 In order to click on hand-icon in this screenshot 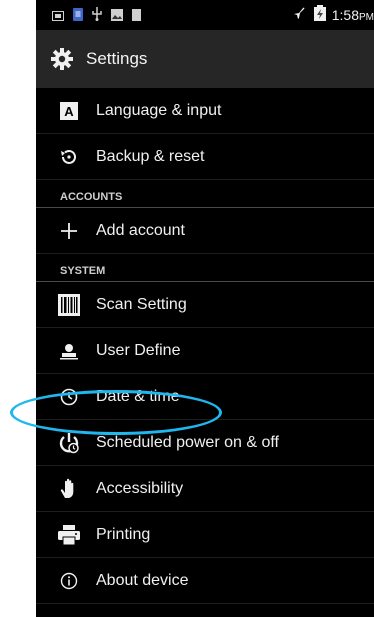, I will do `click(69, 489)`.